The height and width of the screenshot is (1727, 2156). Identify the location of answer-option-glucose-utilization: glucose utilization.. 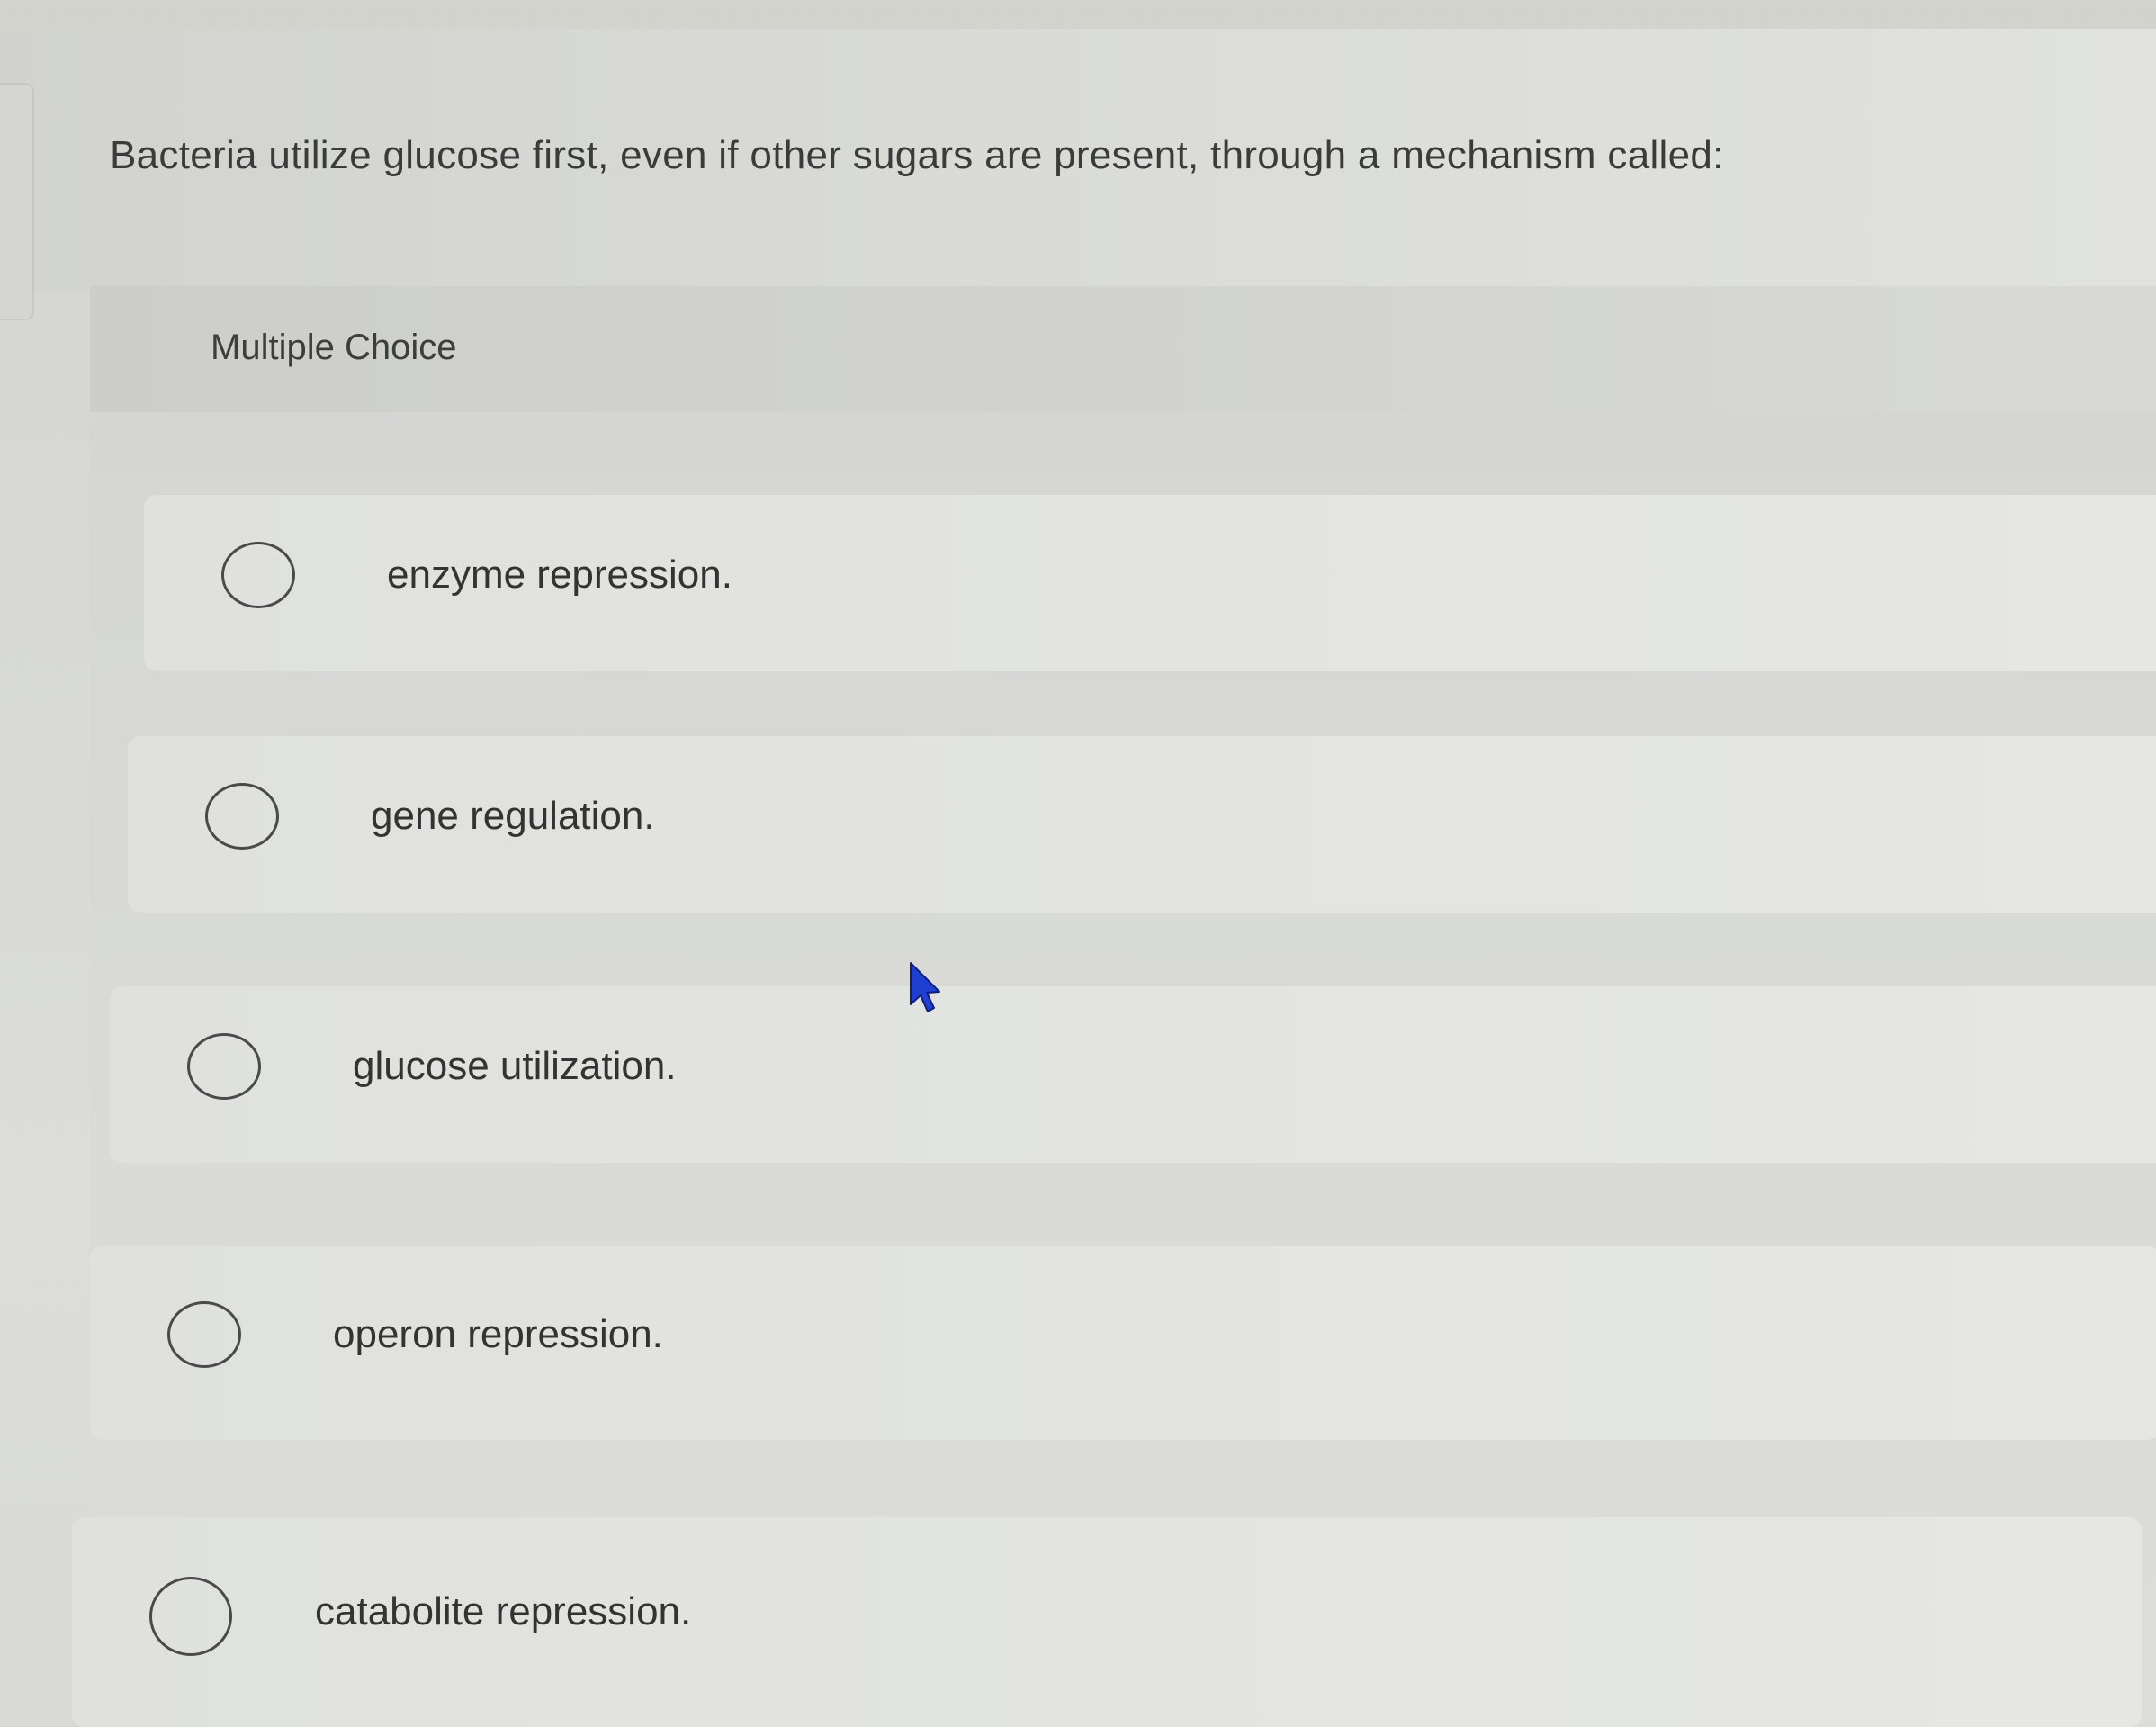
(1133, 1074).